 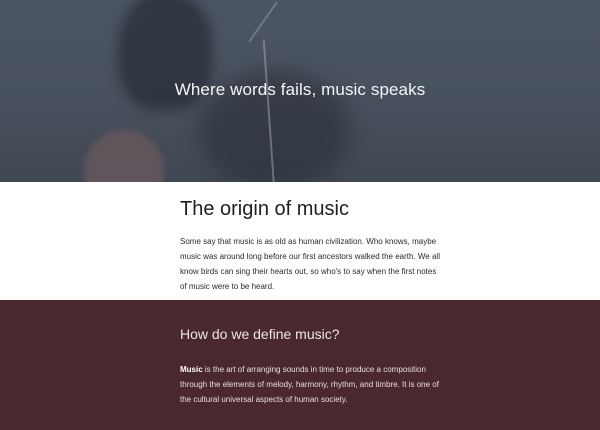 I want to click on define-heading: How do we define music?, so click(x=260, y=334).